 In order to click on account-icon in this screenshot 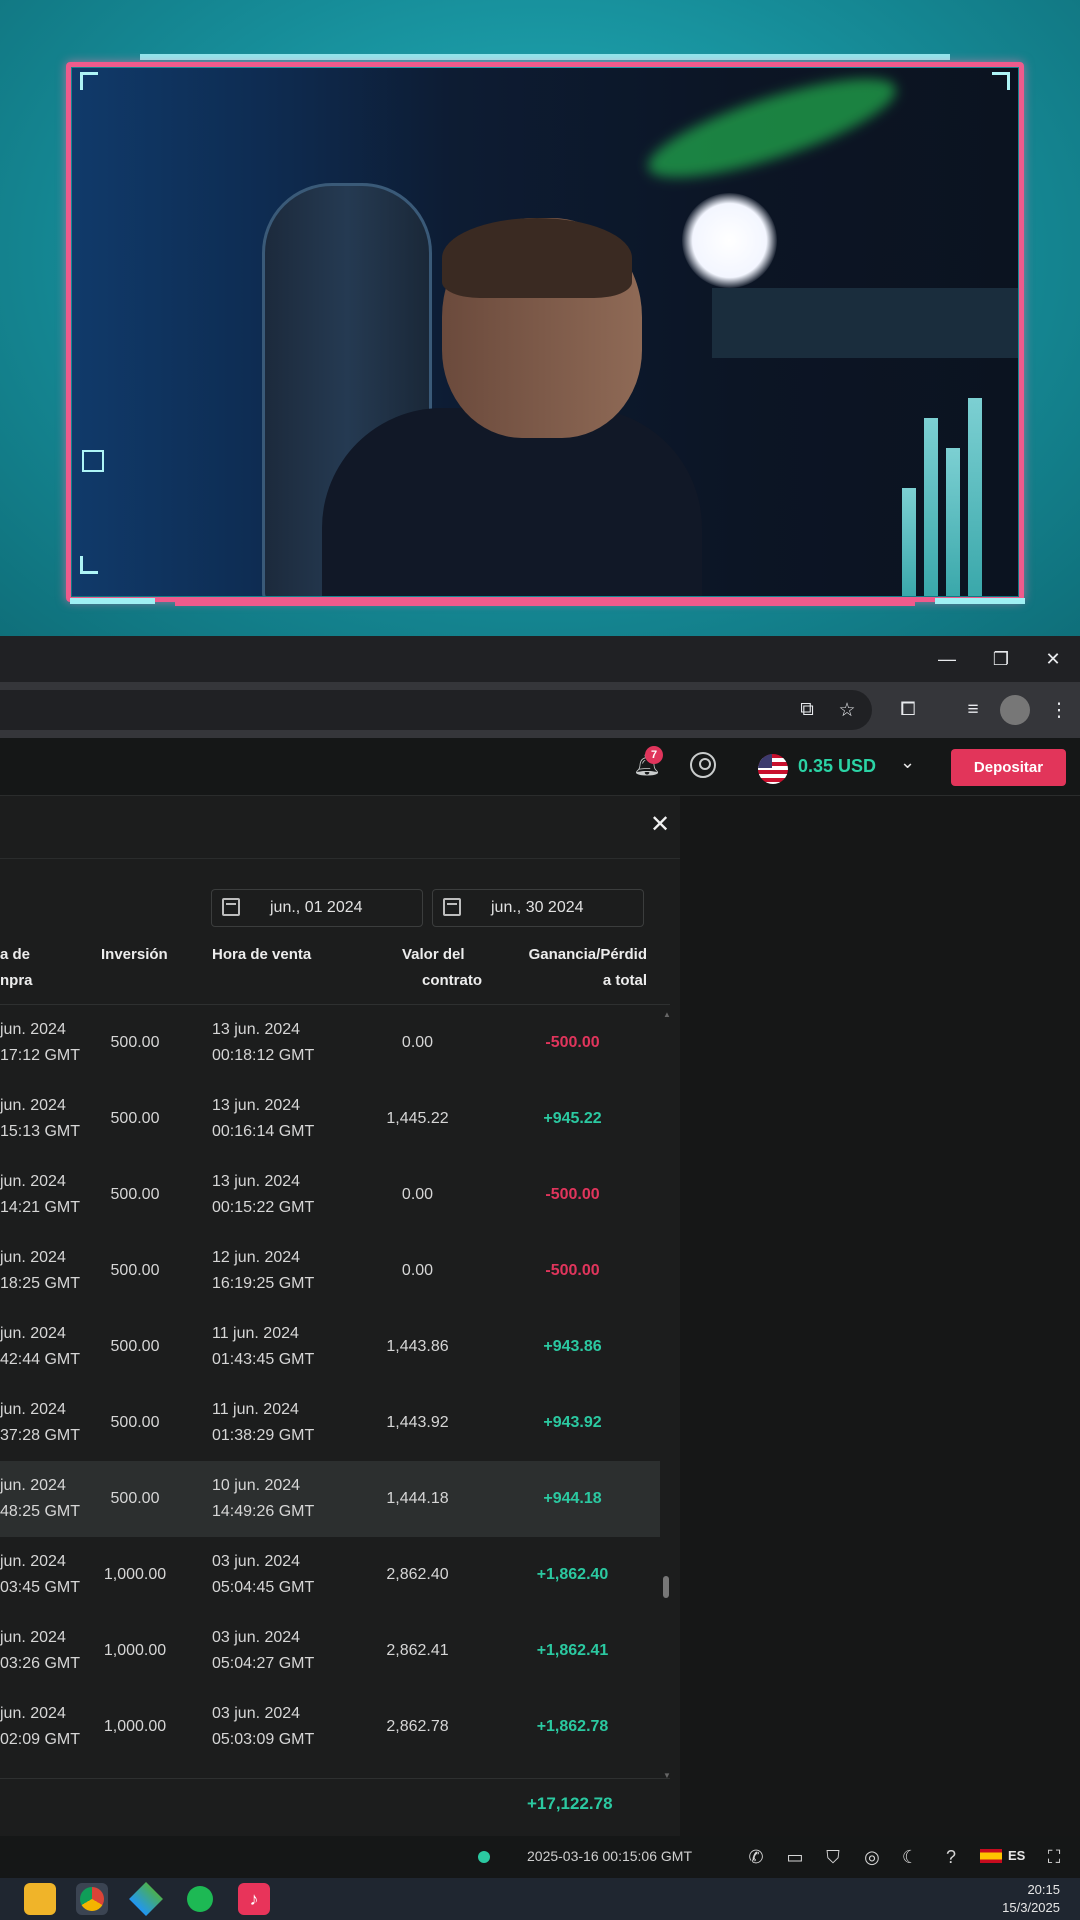, I will do `click(703, 765)`.